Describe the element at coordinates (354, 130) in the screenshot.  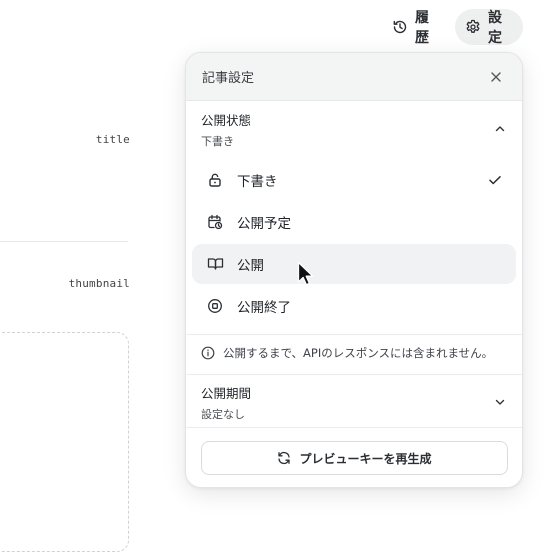
I see `status-section-toggle: 公開状態 下書き` at that location.